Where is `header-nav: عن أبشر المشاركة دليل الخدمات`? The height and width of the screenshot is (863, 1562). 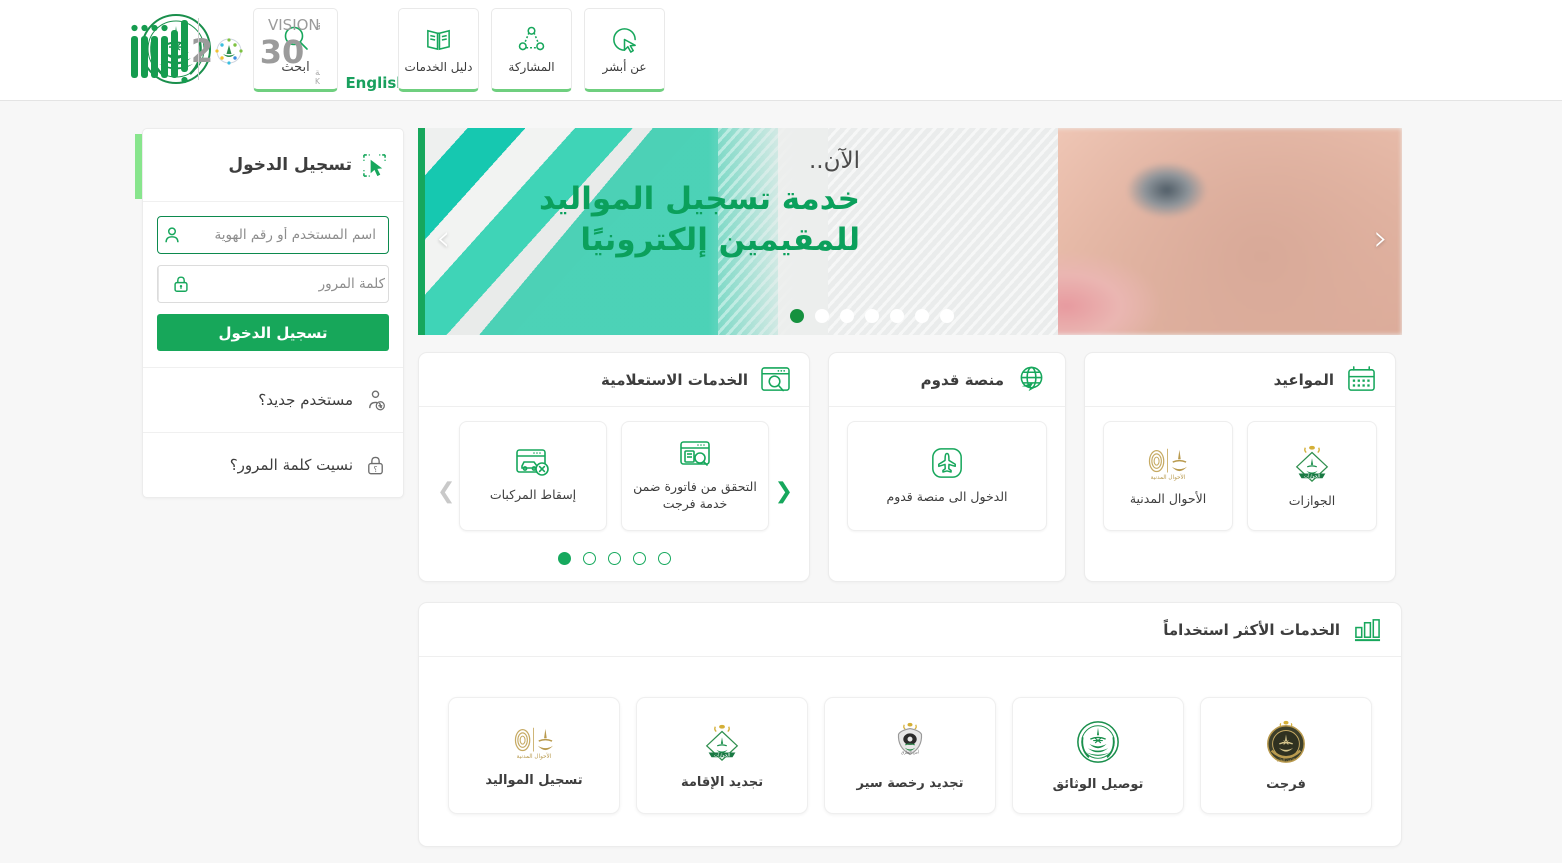 header-nav: عن أبشر المشاركة دليل الخدمات is located at coordinates (531, 50).